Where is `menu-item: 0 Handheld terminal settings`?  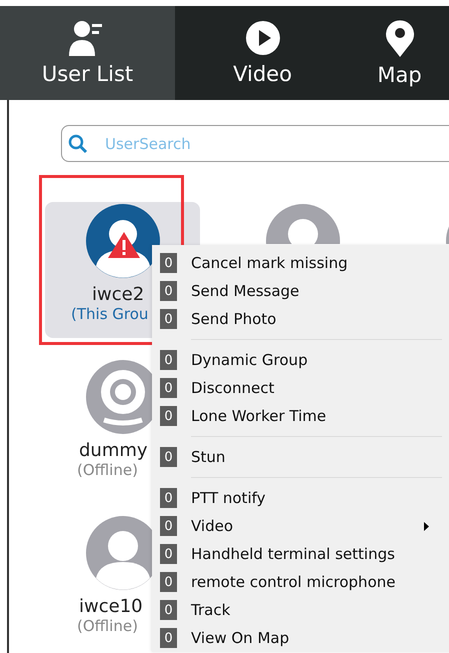 menu-item: 0 Handheld terminal settings is located at coordinates (300, 554).